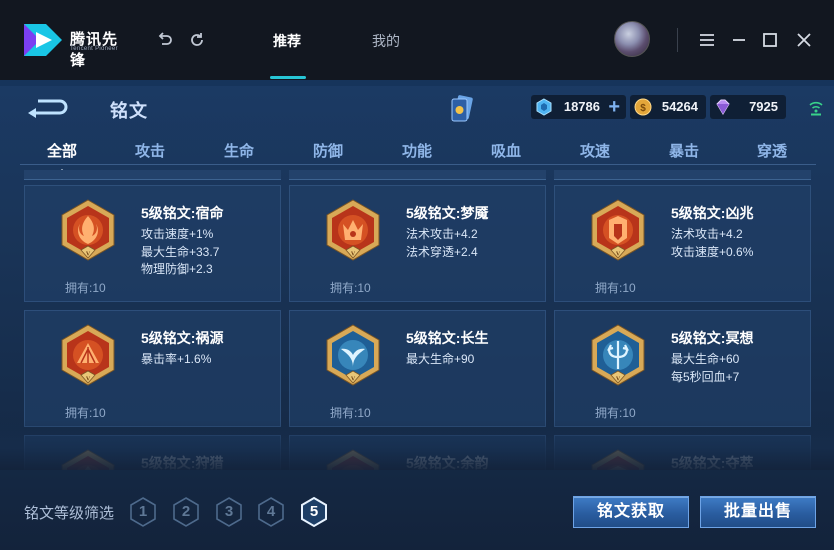  What do you see at coordinates (739, 40) in the screenshot?
I see `minimize-icon` at bounding box center [739, 40].